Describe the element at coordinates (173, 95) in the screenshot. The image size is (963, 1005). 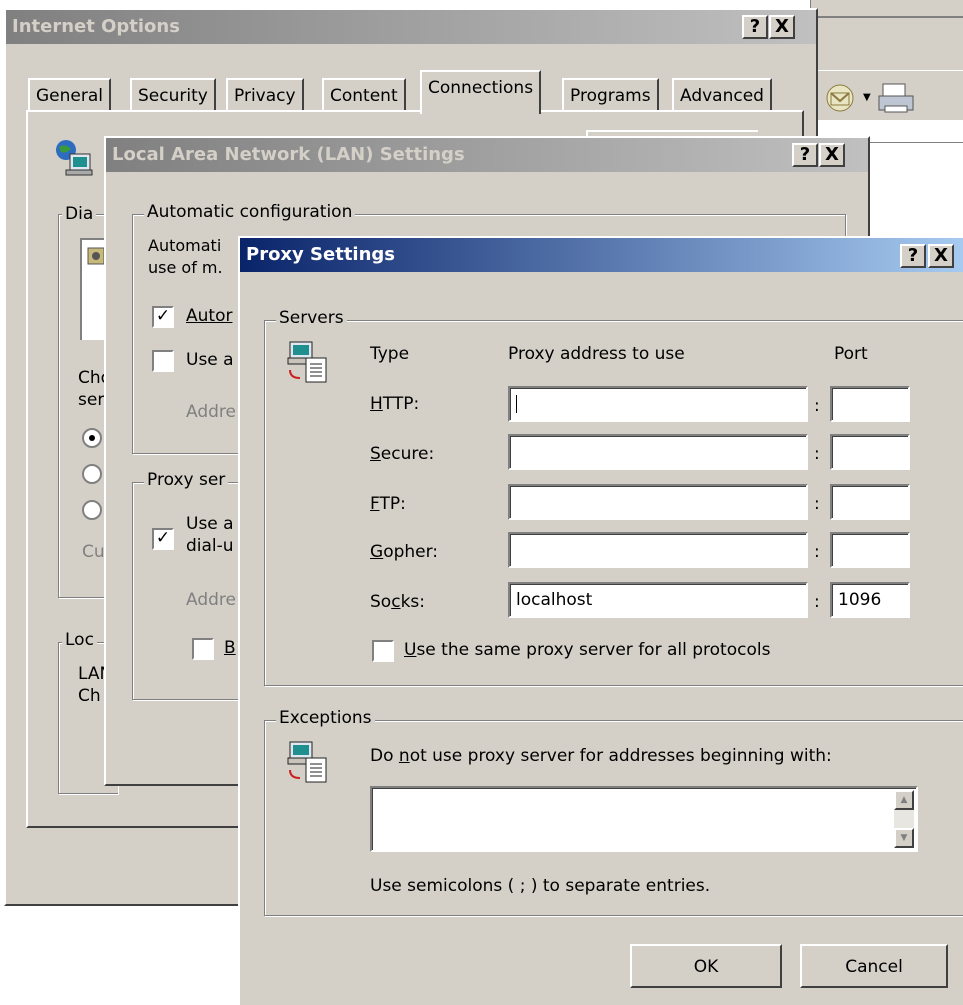
I see `tab-security: Security` at that location.